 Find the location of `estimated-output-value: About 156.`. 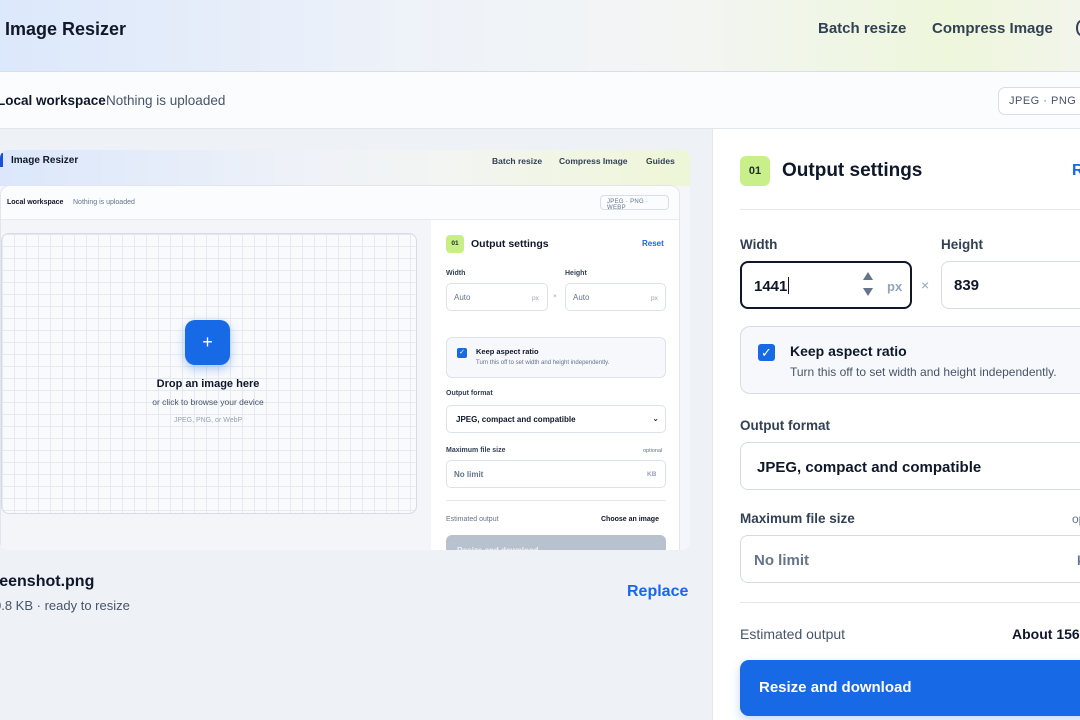

estimated-output-value: About 156. is located at coordinates (1046, 634).